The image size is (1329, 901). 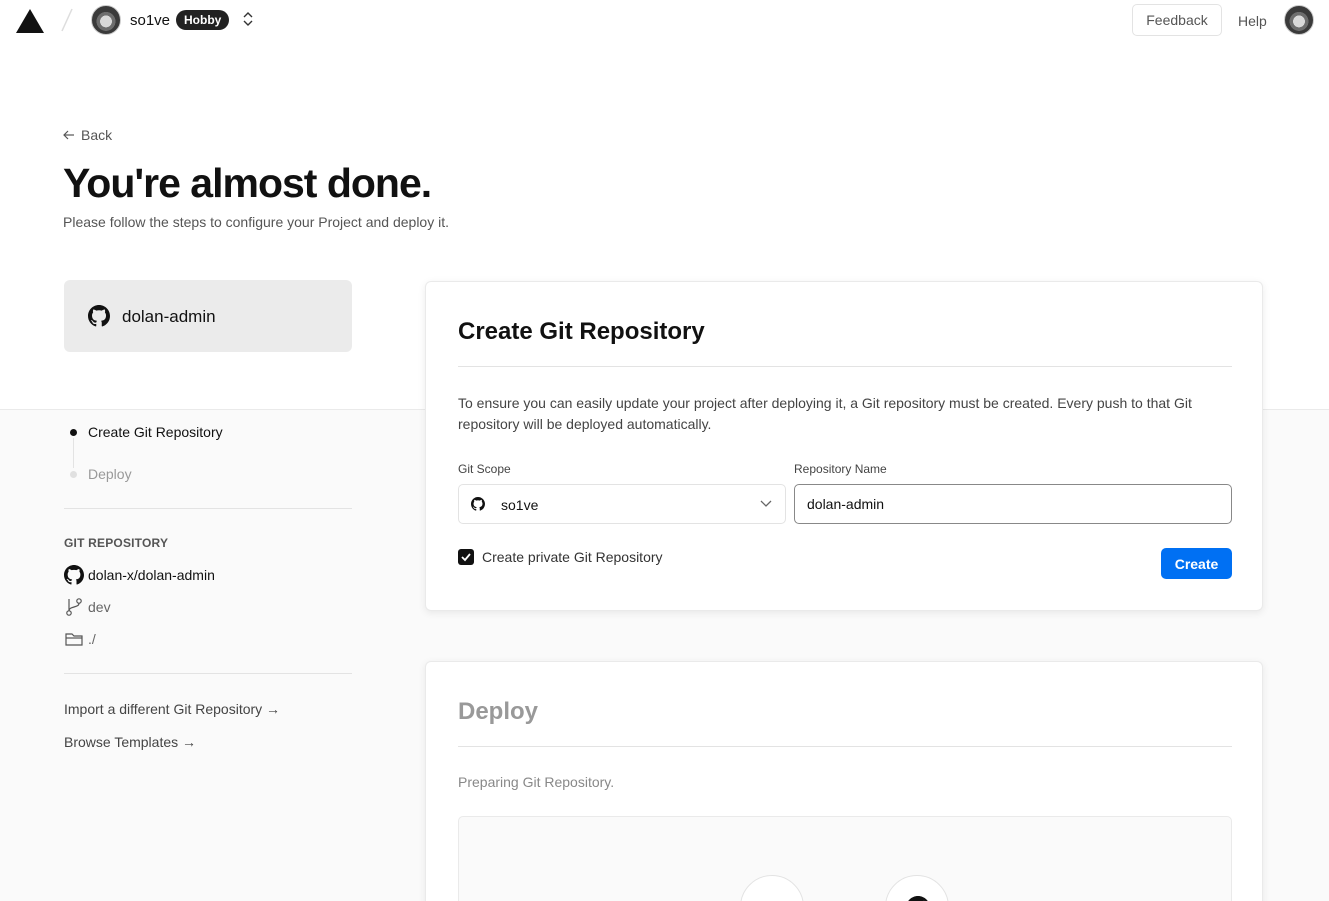 I want to click on private-repo-checkbox, so click(x=466, y=557).